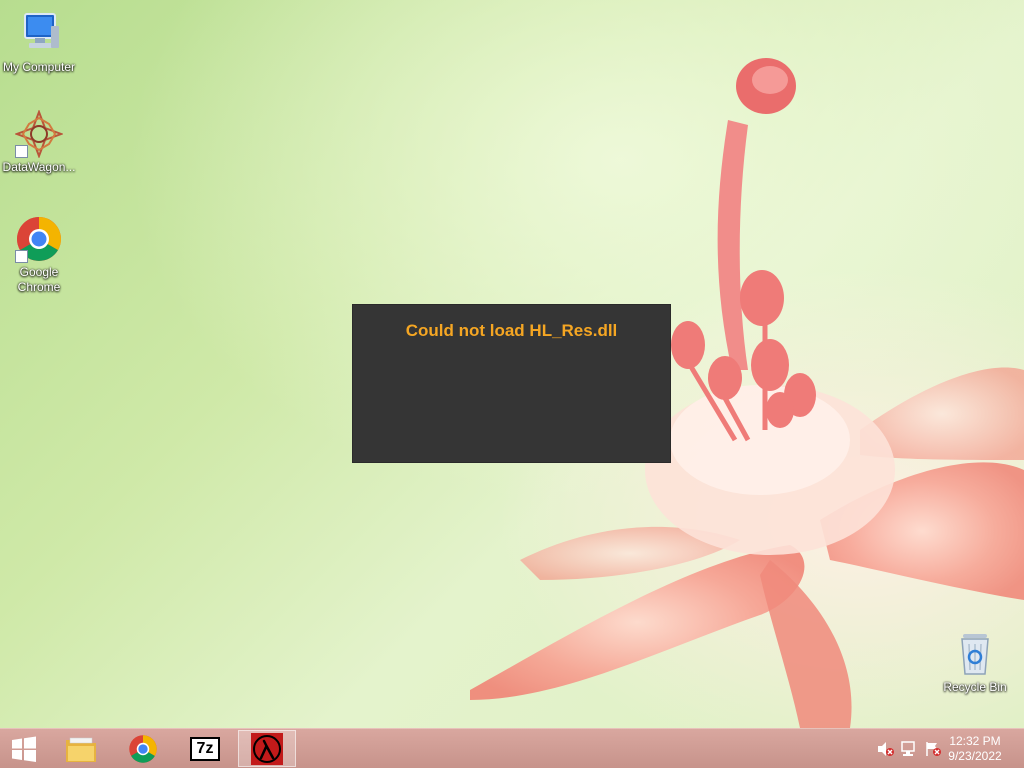 This screenshot has height=769, width=1024. I want to click on recycle-bin-icon, so click(975, 654).